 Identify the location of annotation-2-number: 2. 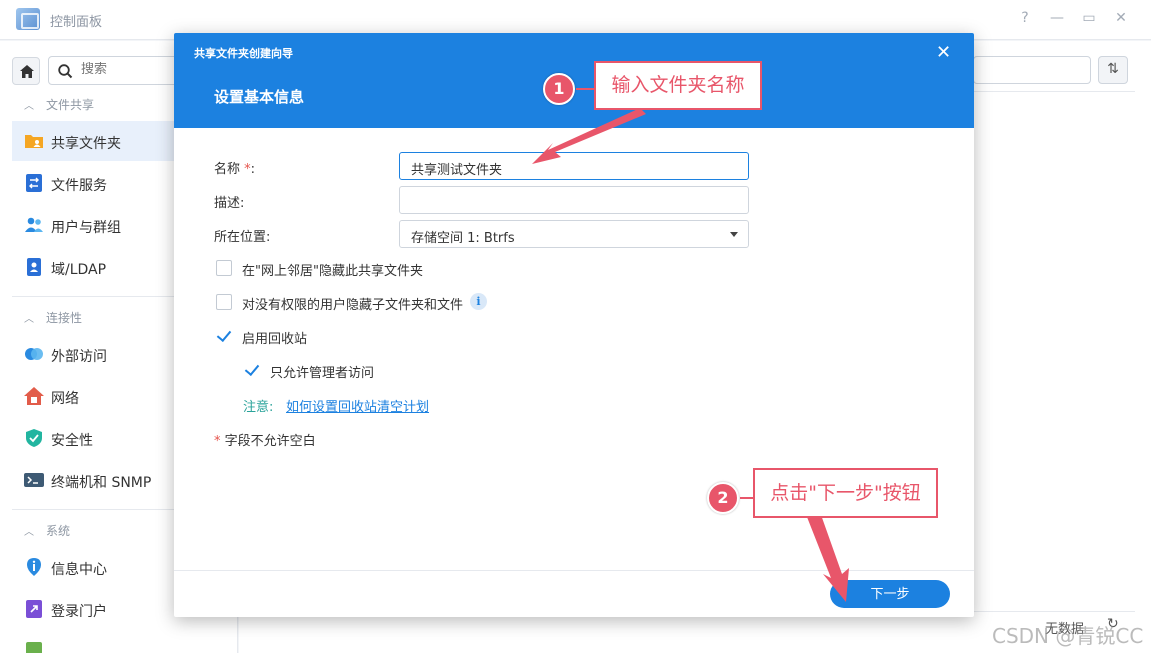
(723, 498).